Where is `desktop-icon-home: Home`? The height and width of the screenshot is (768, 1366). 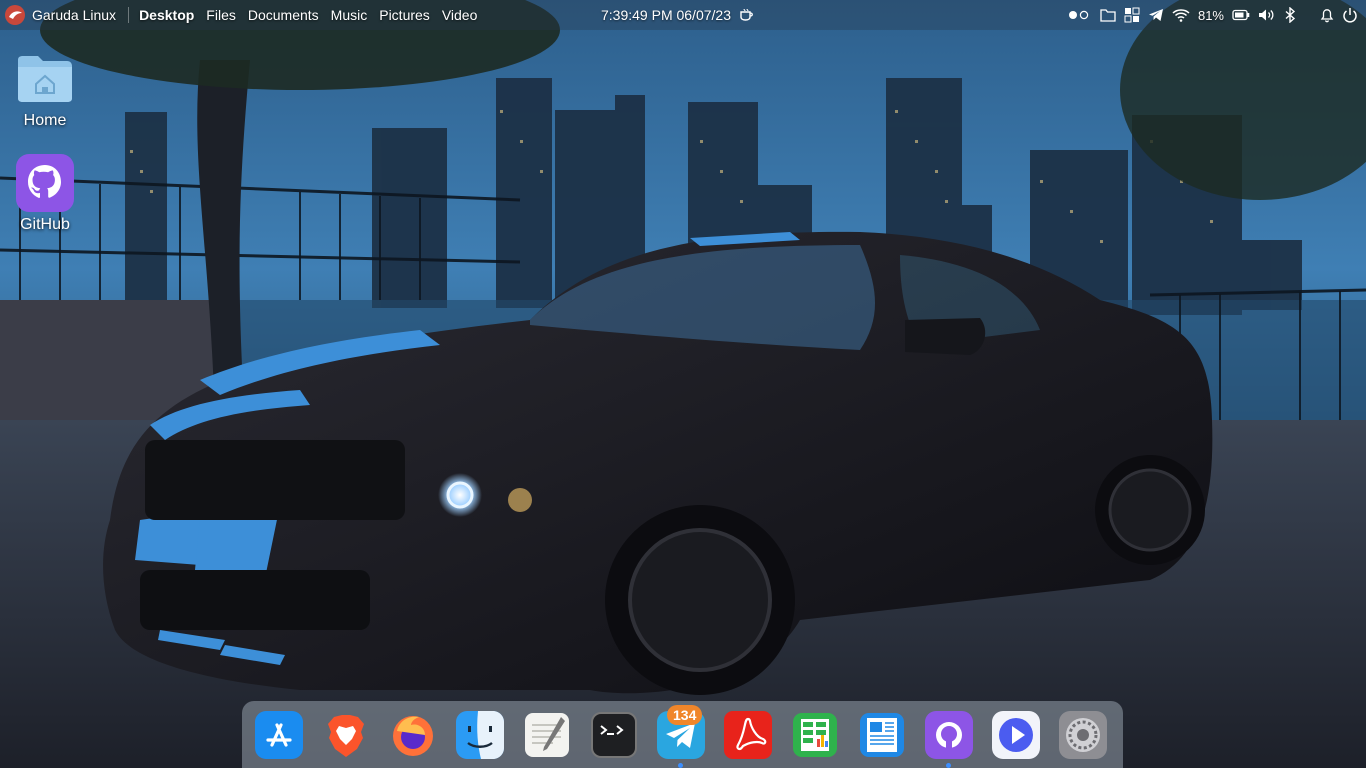 desktop-icon-home: Home is located at coordinates (45, 90).